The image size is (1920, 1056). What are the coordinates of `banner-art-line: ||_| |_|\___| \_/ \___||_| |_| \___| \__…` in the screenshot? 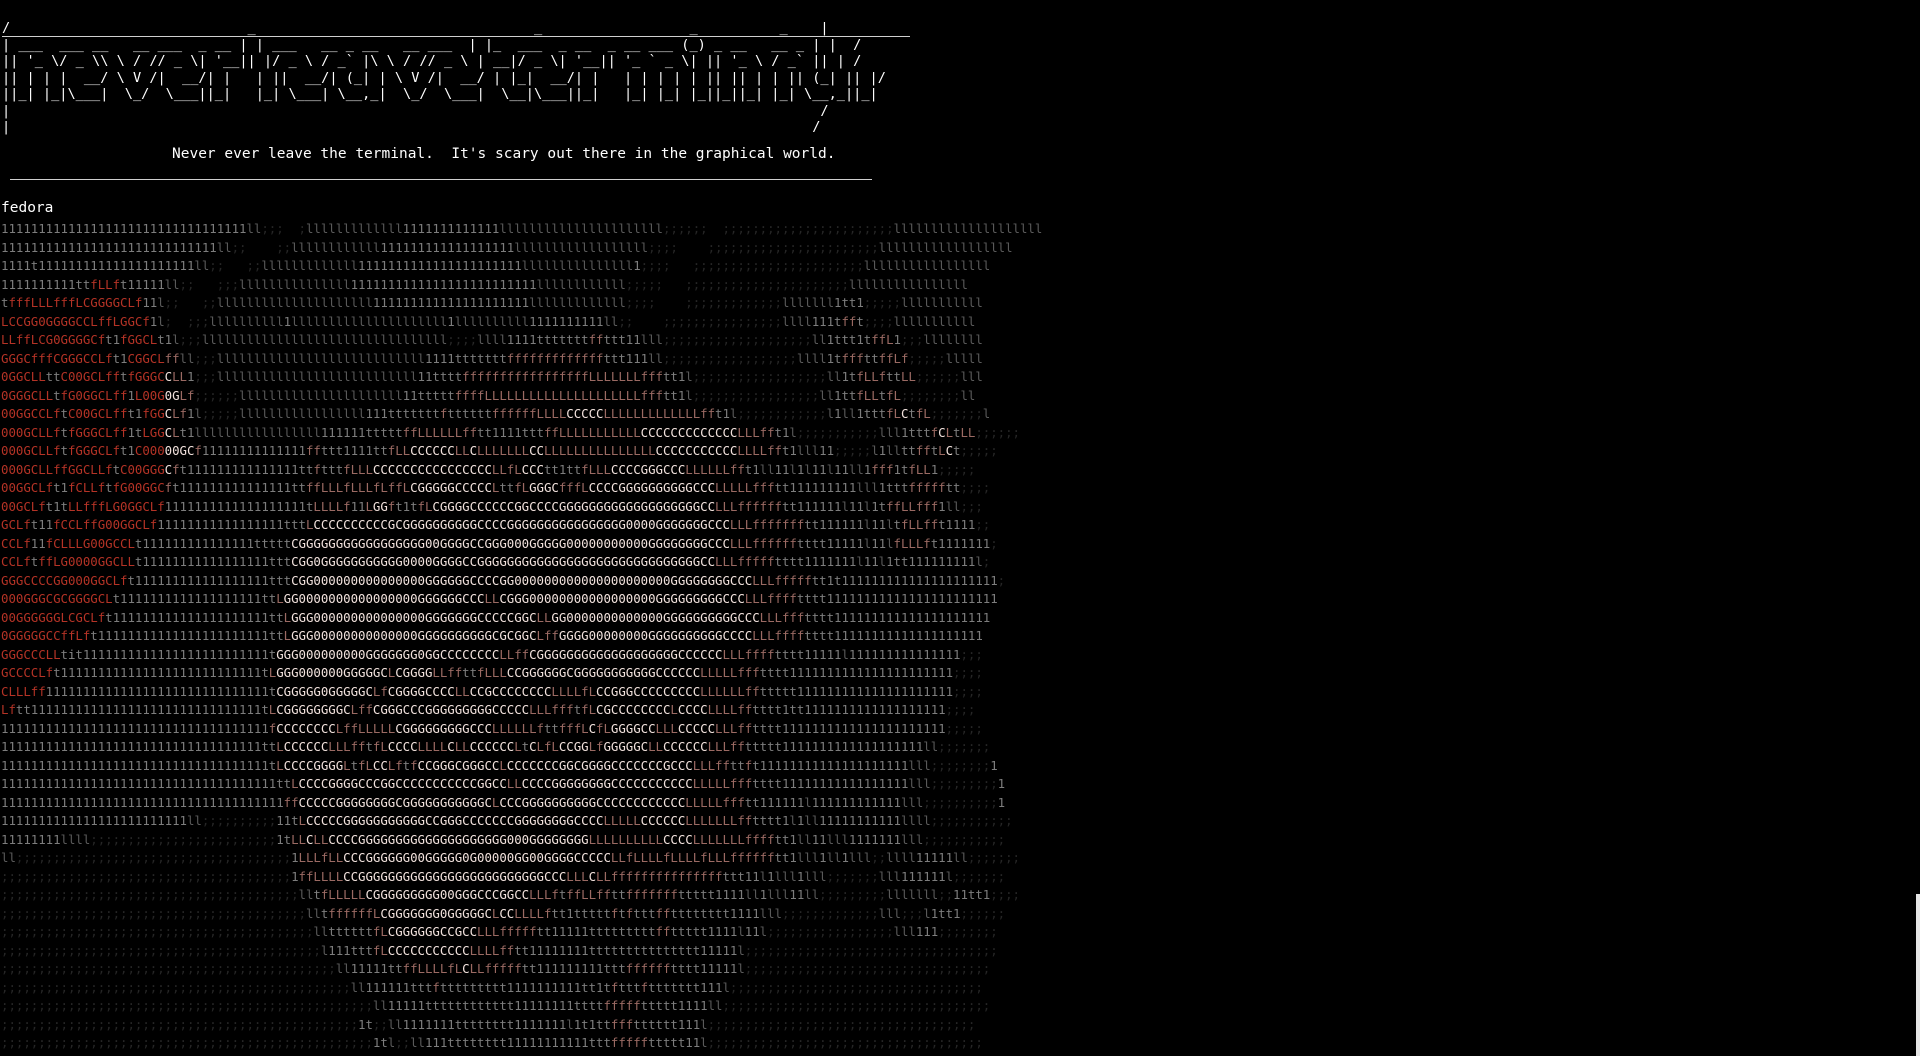 It's located at (440, 94).